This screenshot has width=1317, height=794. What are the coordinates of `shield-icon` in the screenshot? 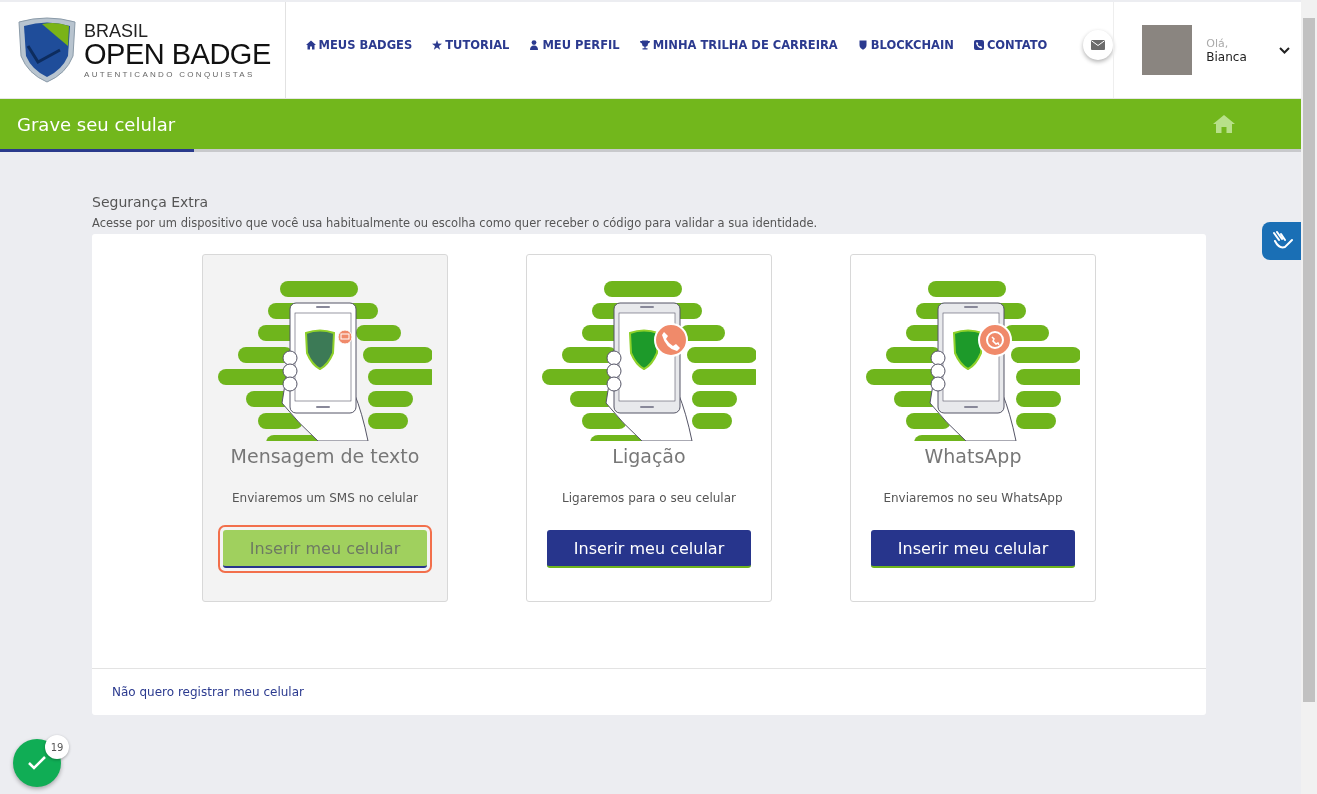 It's located at (862, 45).